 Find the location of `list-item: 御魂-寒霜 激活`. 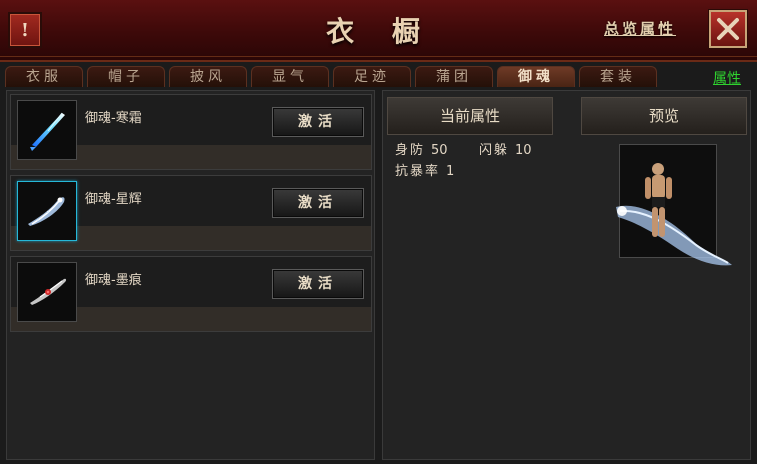

list-item: 御魂-寒霜 激活 is located at coordinates (191, 132).